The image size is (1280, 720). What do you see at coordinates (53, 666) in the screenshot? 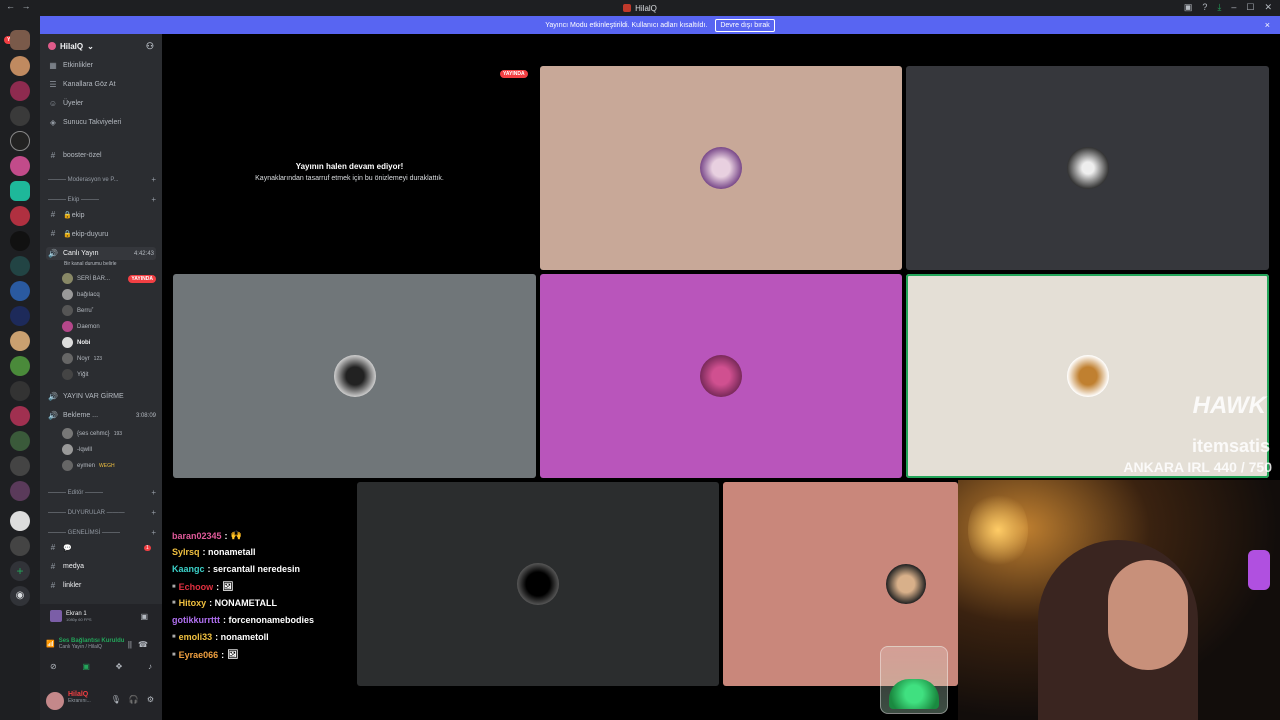
I see `camera-off-icon: ⊘` at bounding box center [53, 666].